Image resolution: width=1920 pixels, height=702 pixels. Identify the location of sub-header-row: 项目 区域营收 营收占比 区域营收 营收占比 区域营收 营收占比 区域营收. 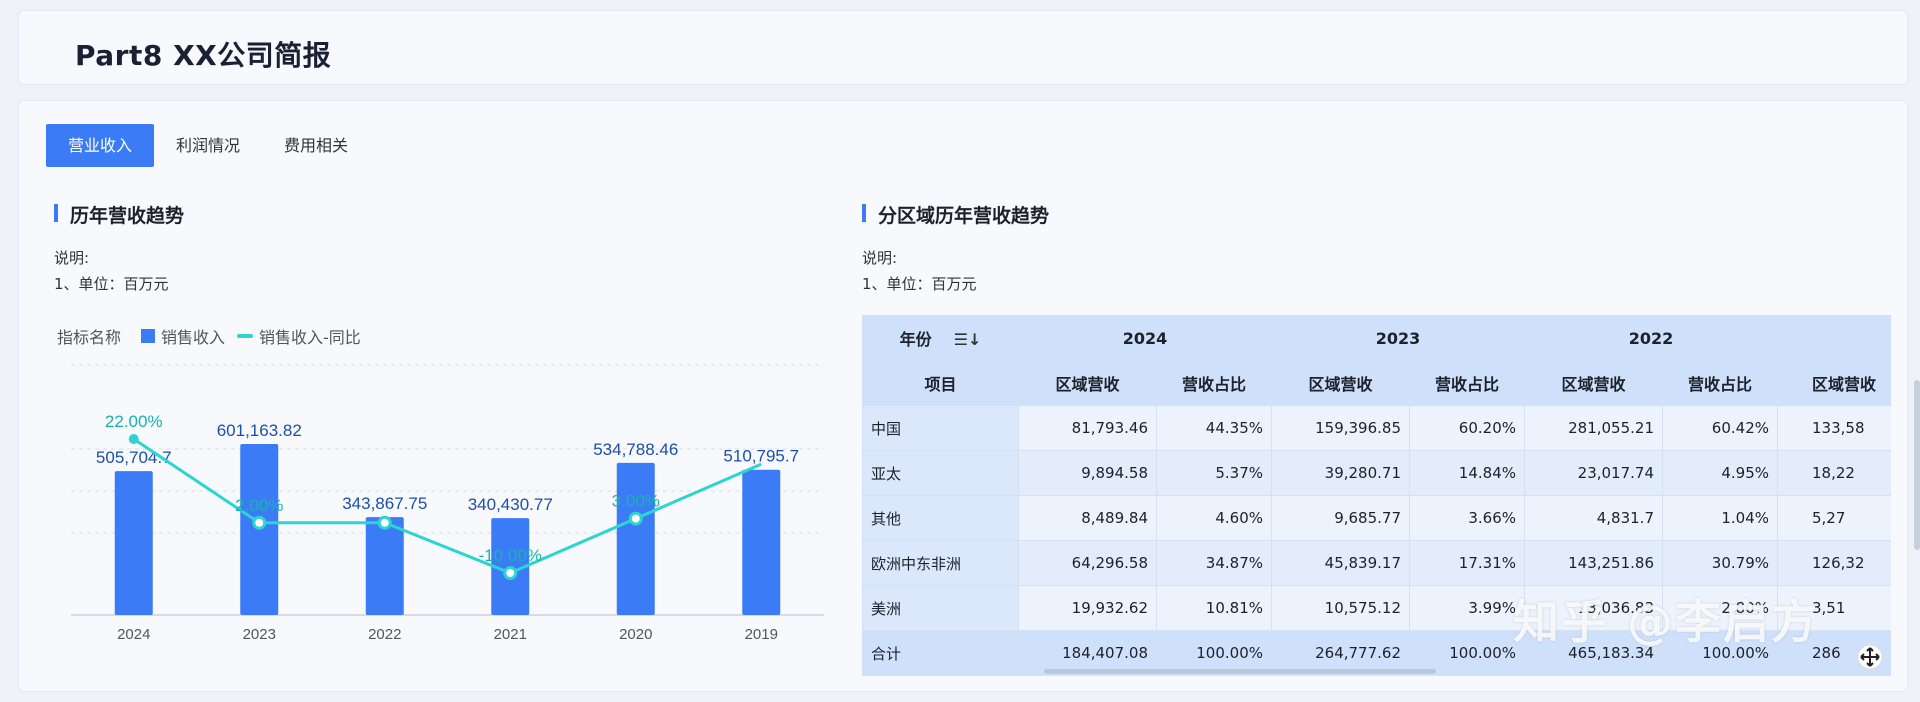
(1376, 383).